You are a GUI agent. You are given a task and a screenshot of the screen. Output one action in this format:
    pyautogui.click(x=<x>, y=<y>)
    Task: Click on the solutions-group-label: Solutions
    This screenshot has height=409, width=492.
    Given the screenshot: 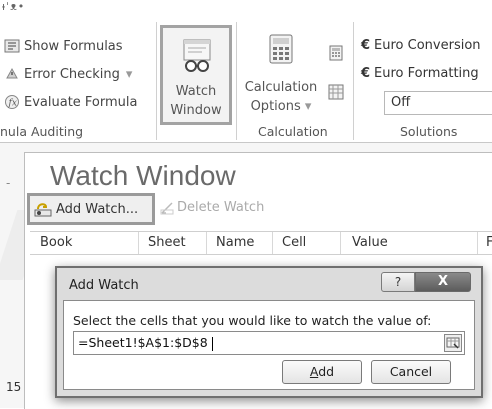 What is the action you would take?
    pyautogui.click(x=429, y=131)
    